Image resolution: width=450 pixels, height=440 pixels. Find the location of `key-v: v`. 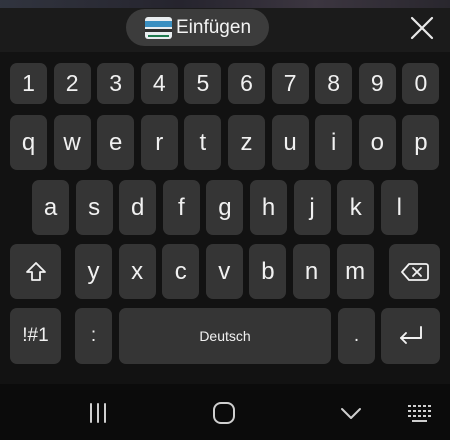

key-v: v is located at coordinates (224, 271).